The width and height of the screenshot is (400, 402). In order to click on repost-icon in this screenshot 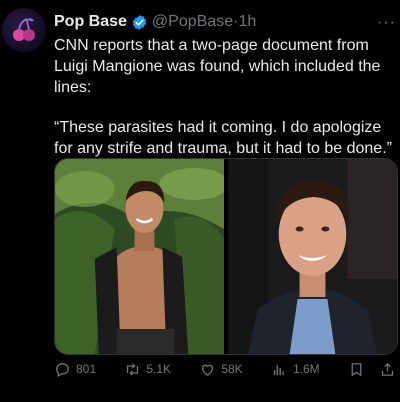, I will do `click(133, 369)`.